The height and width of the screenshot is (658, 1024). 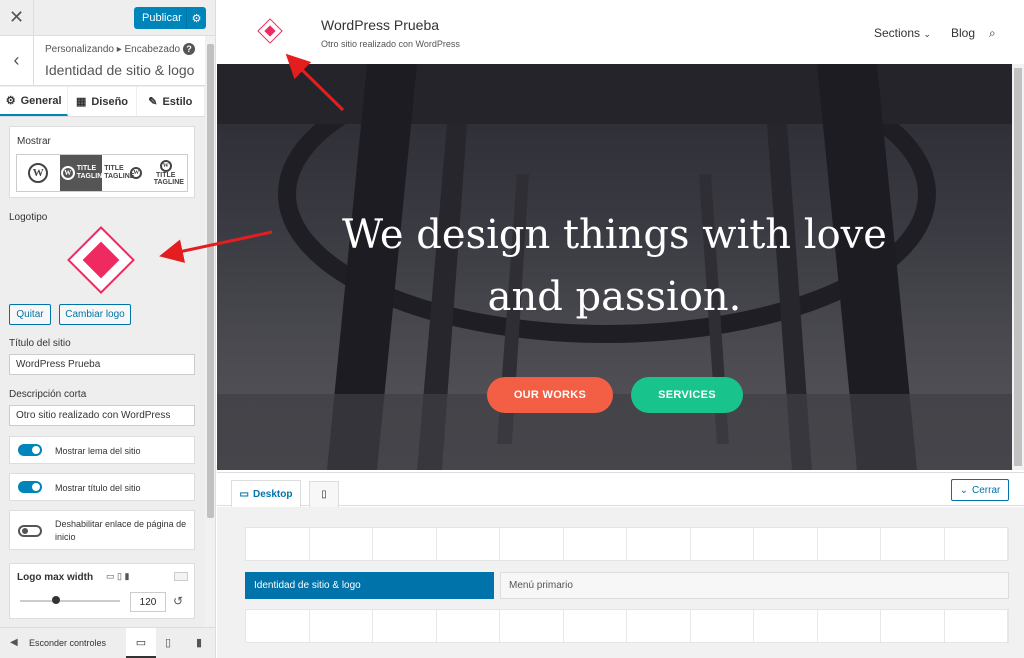 I want to click on toggle-homelink-label: Deshabilitar enlace de página de inicio, so click(x=121, y=530).